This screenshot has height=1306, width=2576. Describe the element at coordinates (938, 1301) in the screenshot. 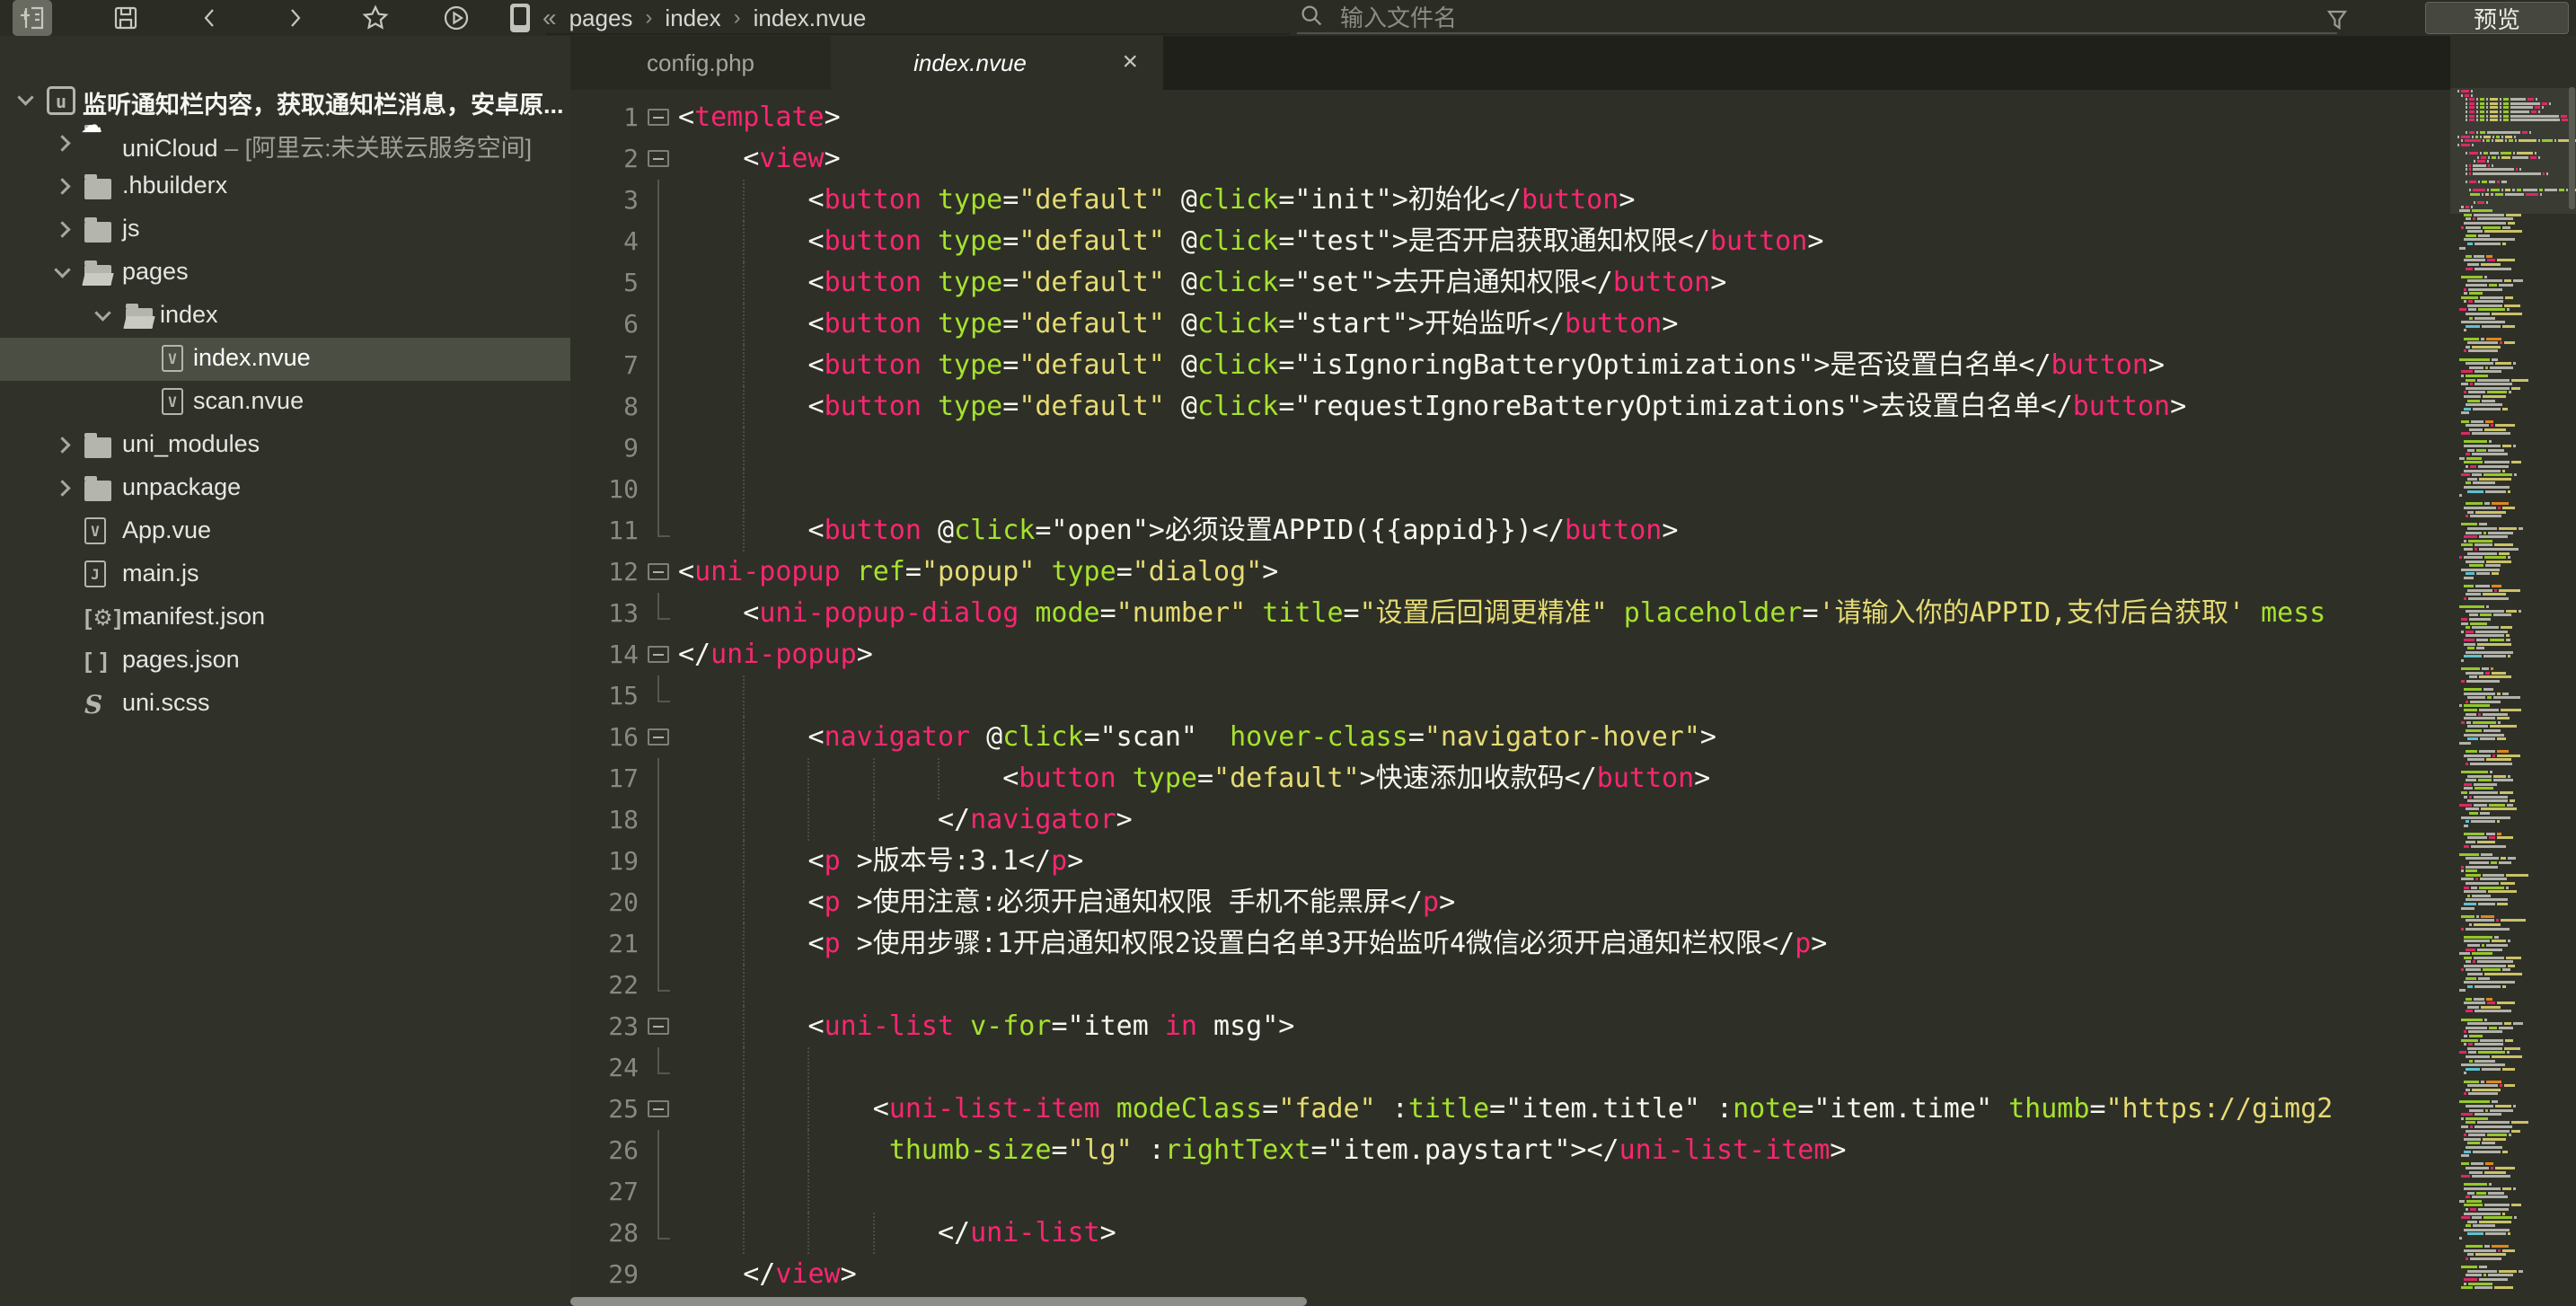

I see `horizontal-scrollbar-thumb` at that location.